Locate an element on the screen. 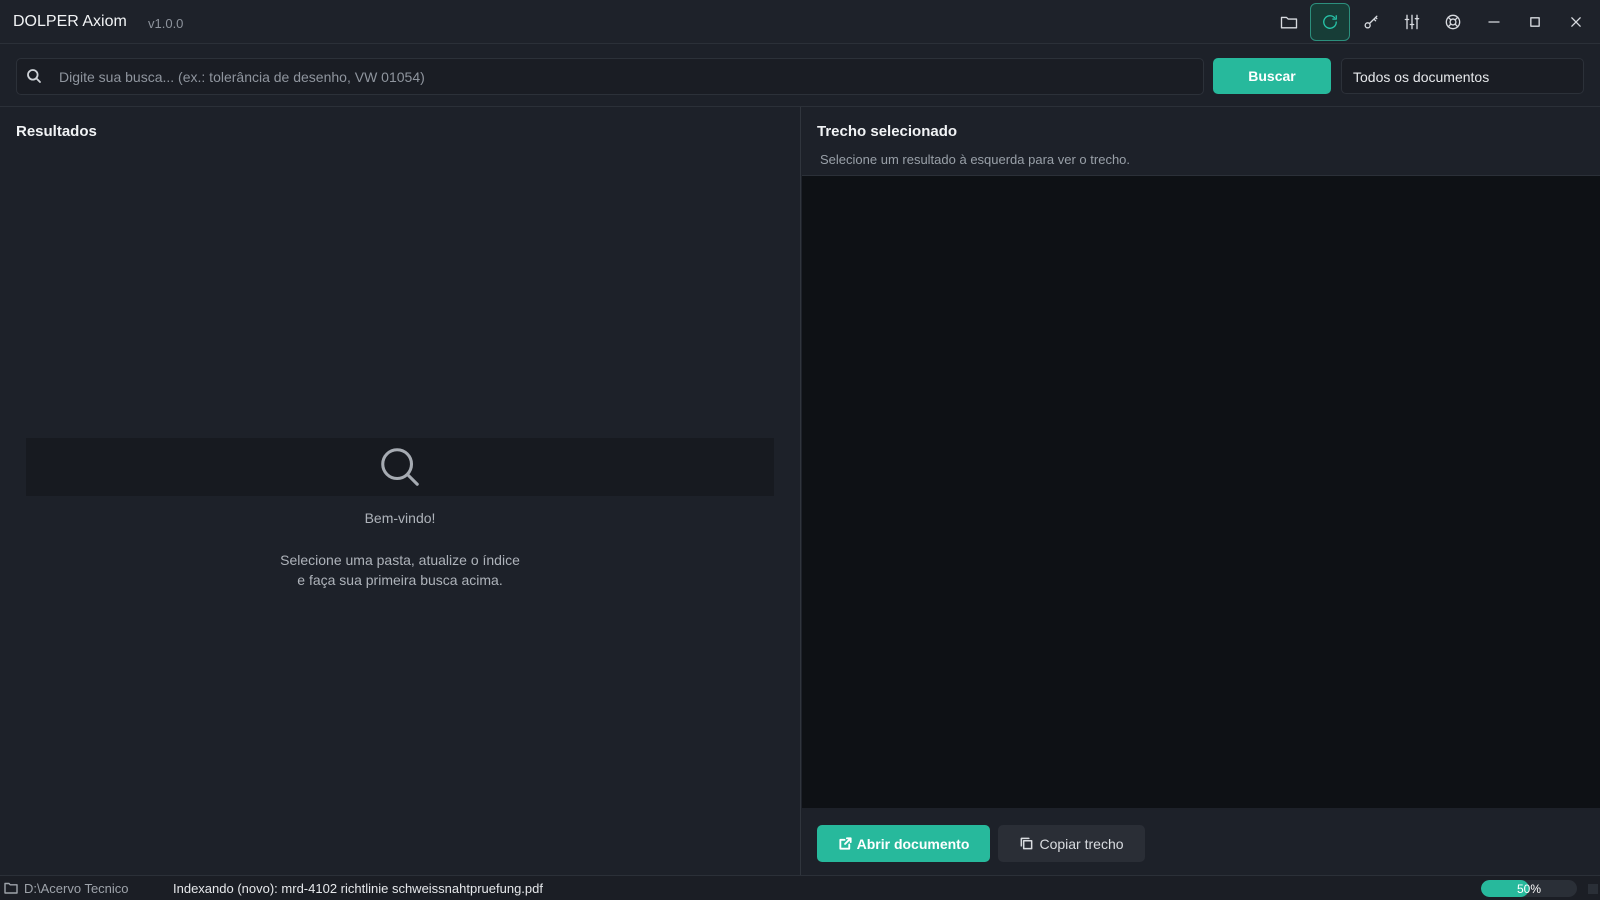 The image size is (1600, 900). close-button is located at coordinates (1576, 22).